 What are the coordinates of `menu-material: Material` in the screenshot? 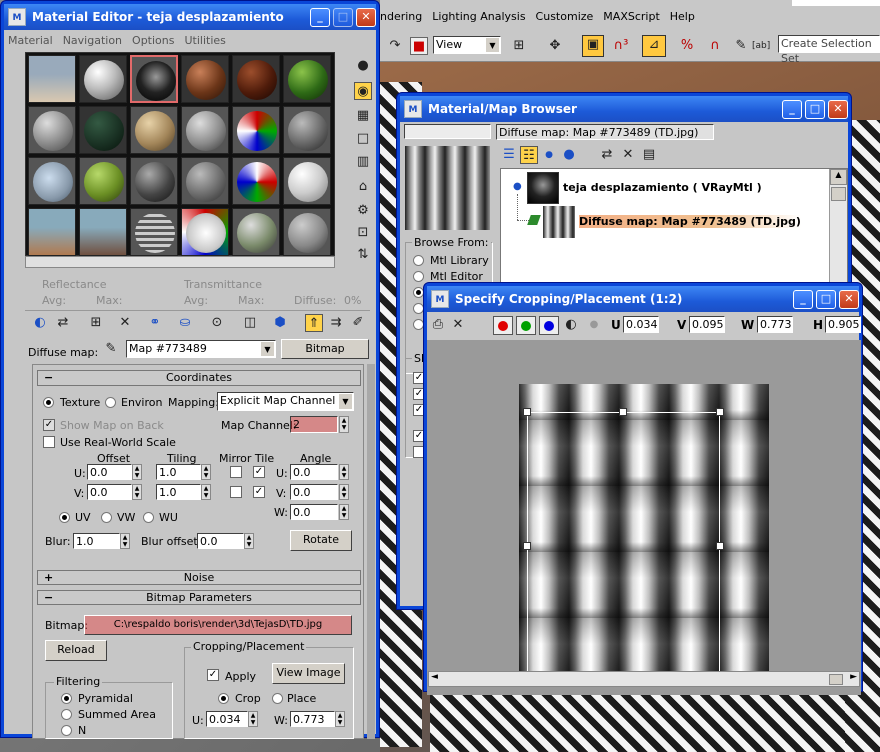 It's located at (30, 40).